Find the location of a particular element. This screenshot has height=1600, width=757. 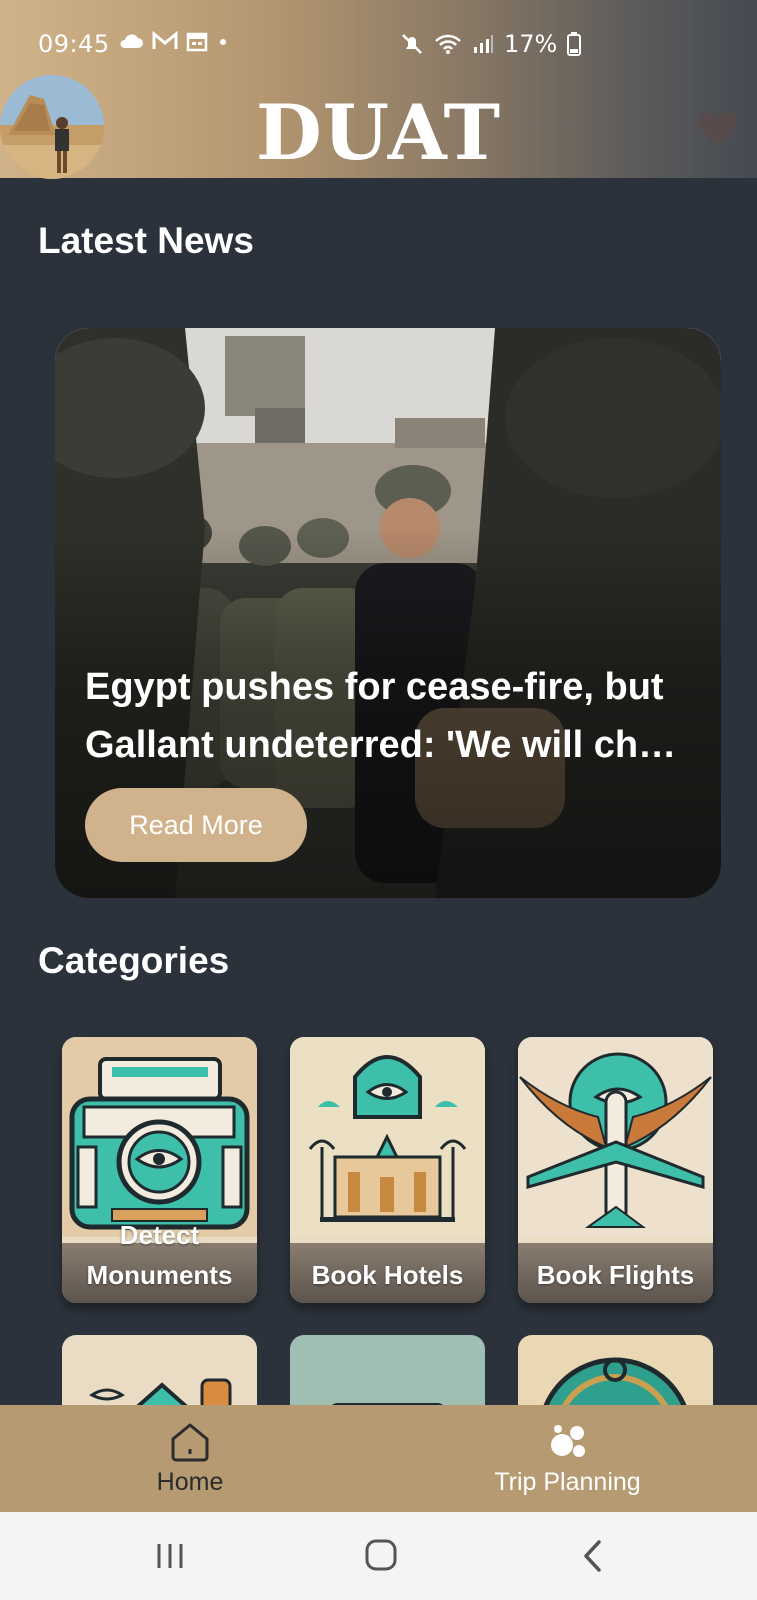

nav-home: Home is located at coordinates (190, 1458).